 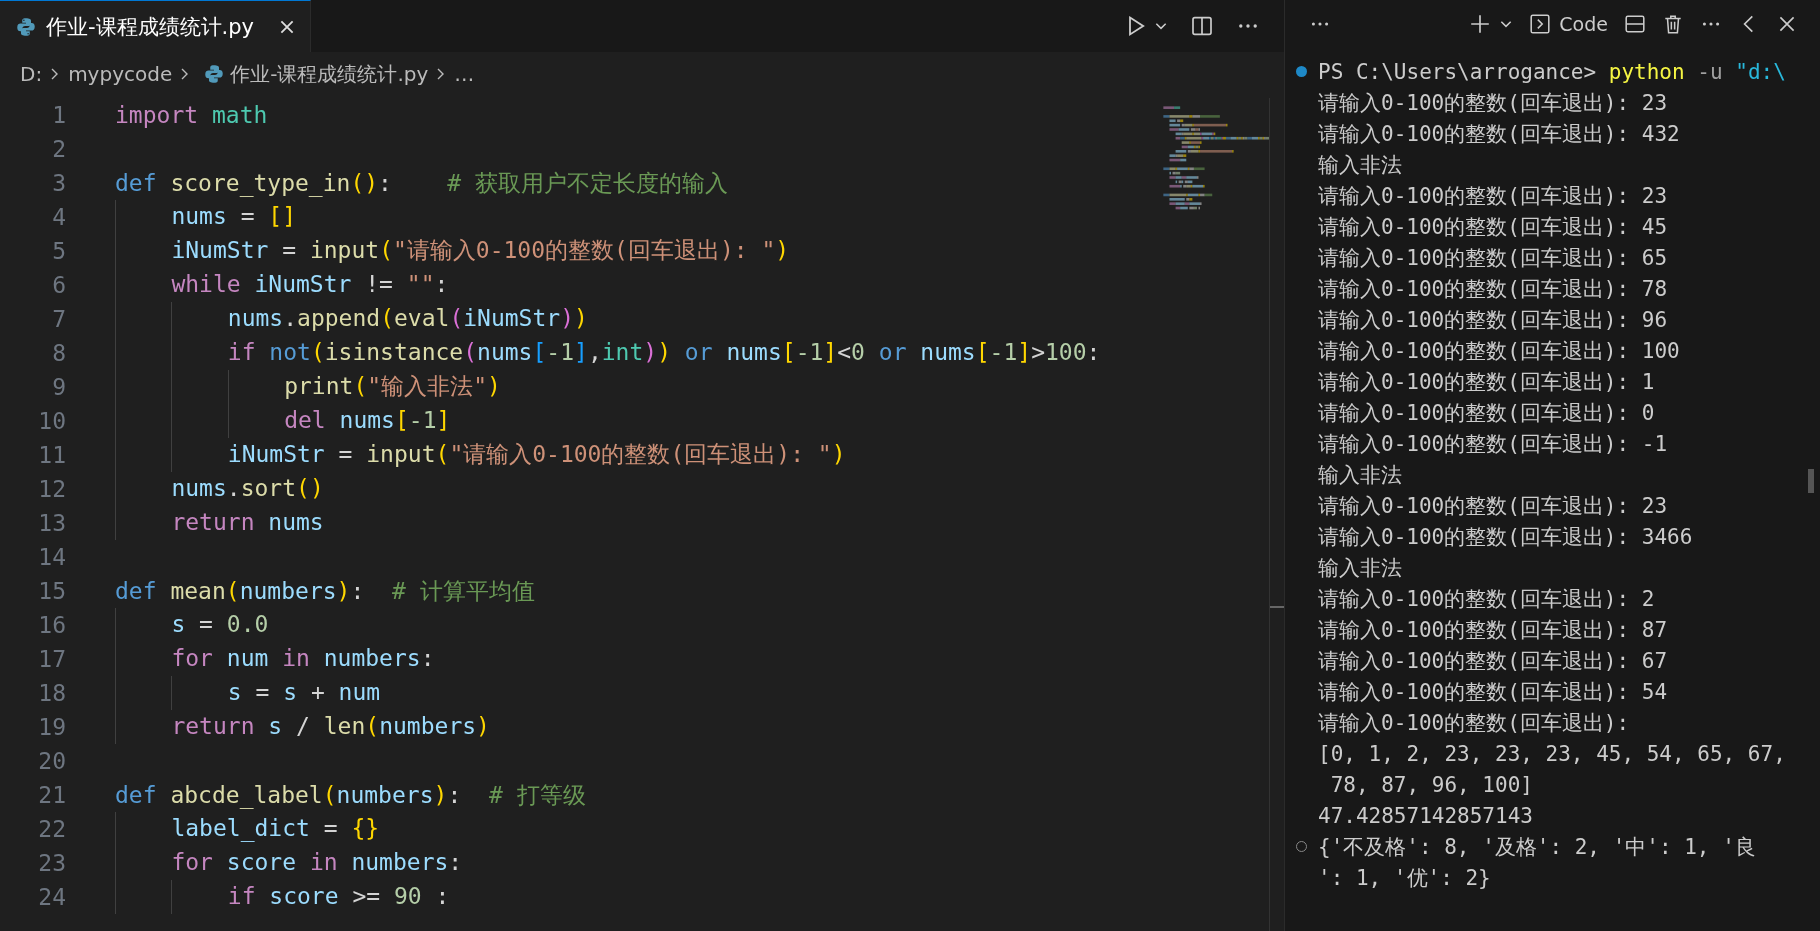 I want to click on code-line: nums.append(eval(iNumStr)), so click(x=351, y=319).